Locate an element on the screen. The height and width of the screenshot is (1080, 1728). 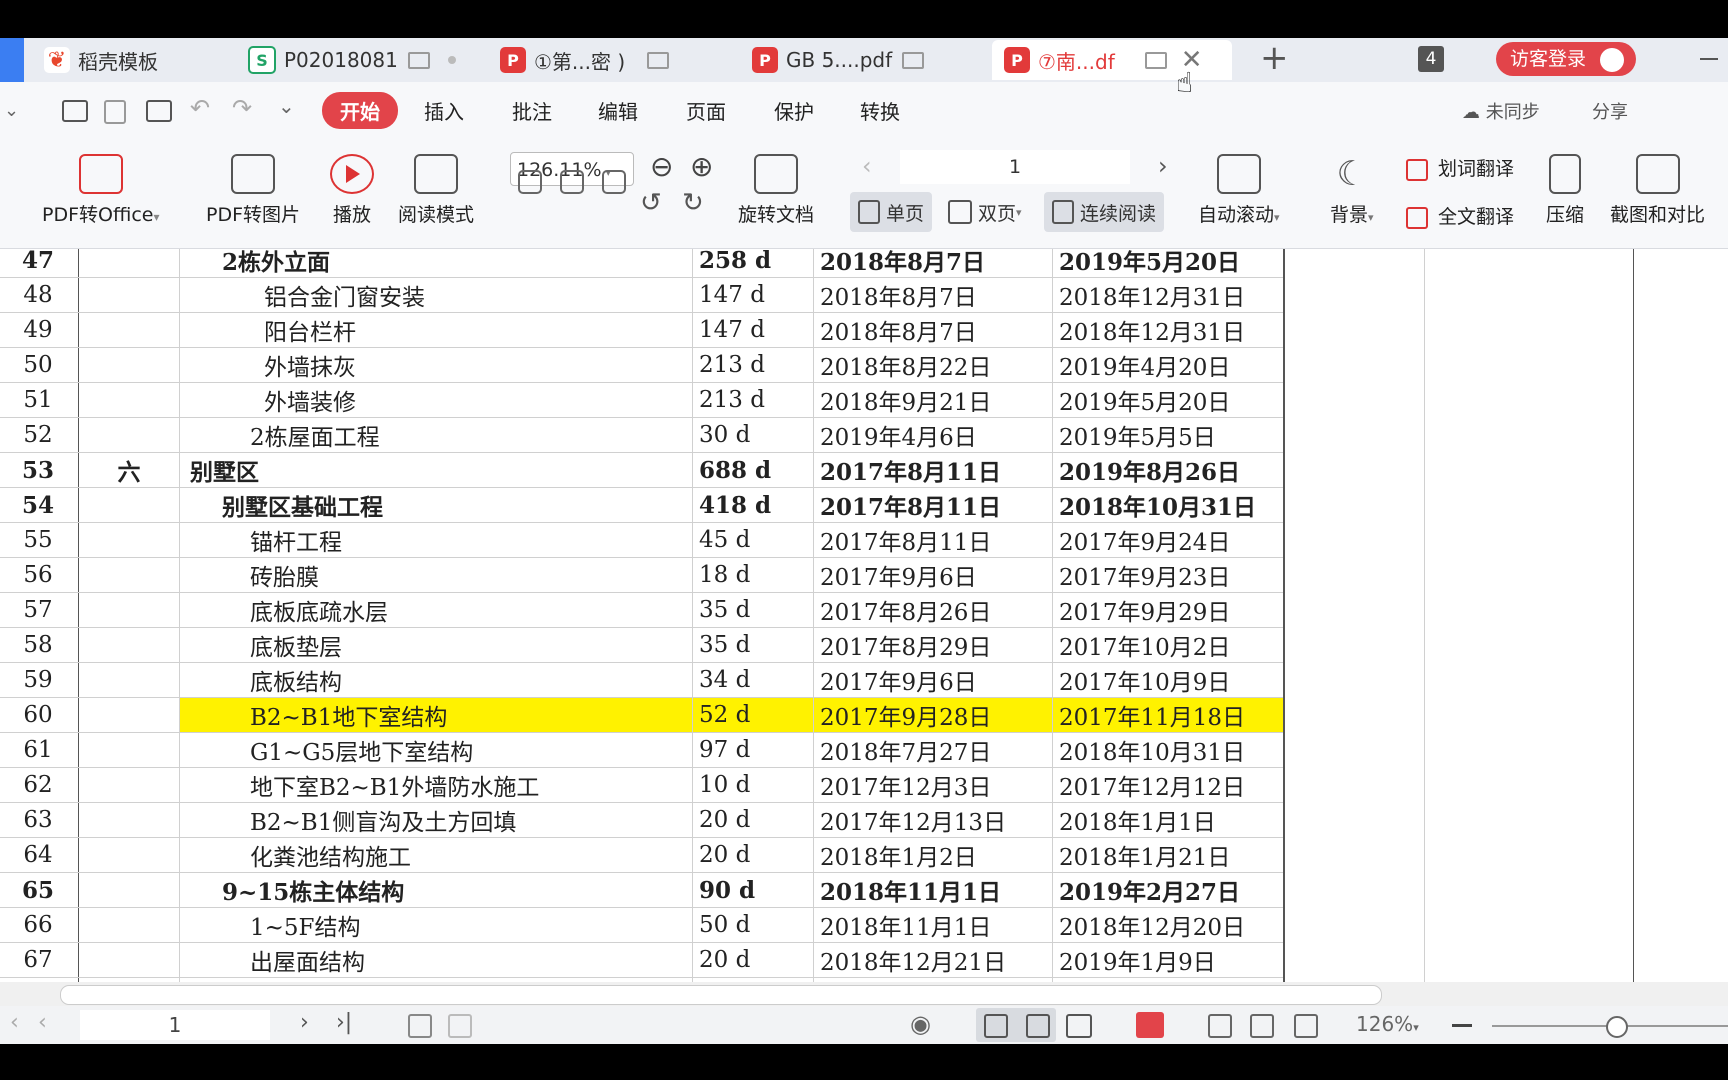
spreadsheet-icon: S is located at coordinates (262, 60).